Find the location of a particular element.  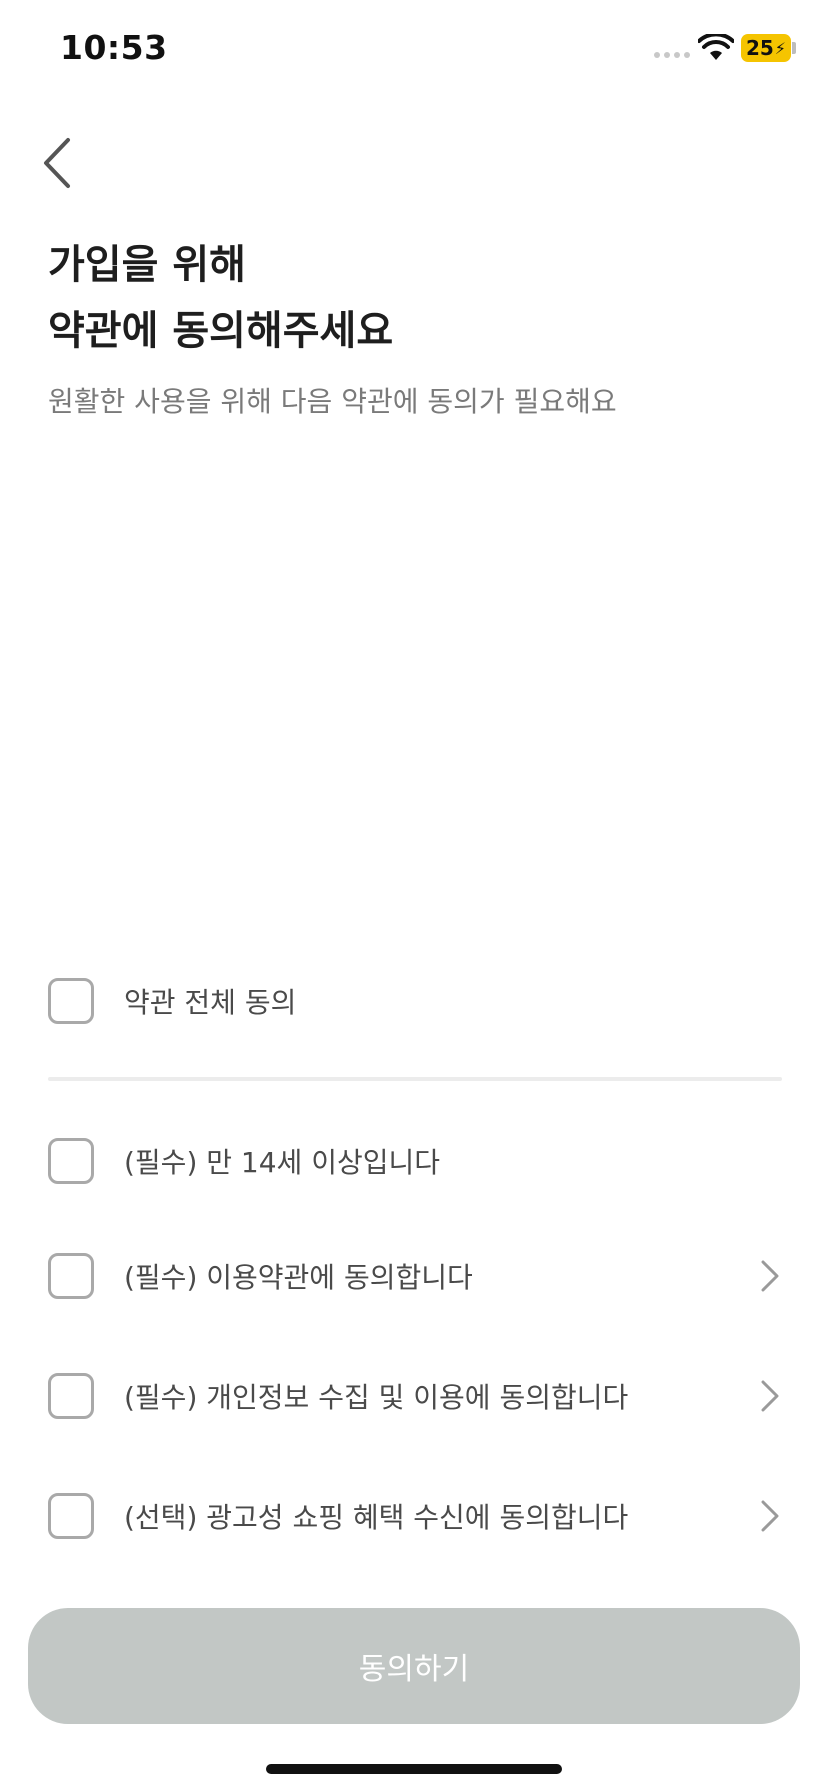

battery-cap is located at coordinates (794, 48).